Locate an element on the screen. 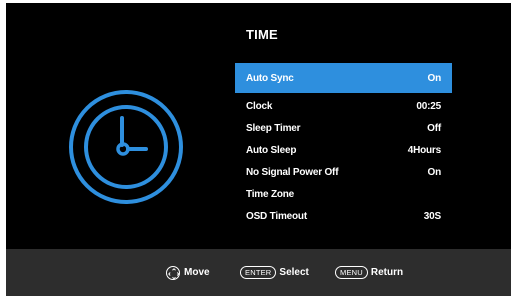 The image size is (517, 302). menu-item-clock: Clock 00:25 is located at coordinates (343, 106).